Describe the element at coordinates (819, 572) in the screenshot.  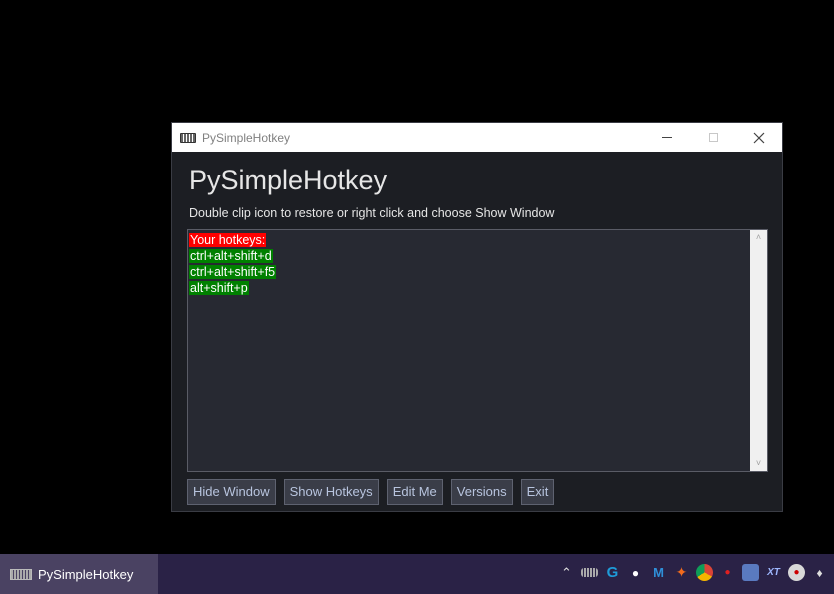
I see `dropbox-icon: ♦` at that location.